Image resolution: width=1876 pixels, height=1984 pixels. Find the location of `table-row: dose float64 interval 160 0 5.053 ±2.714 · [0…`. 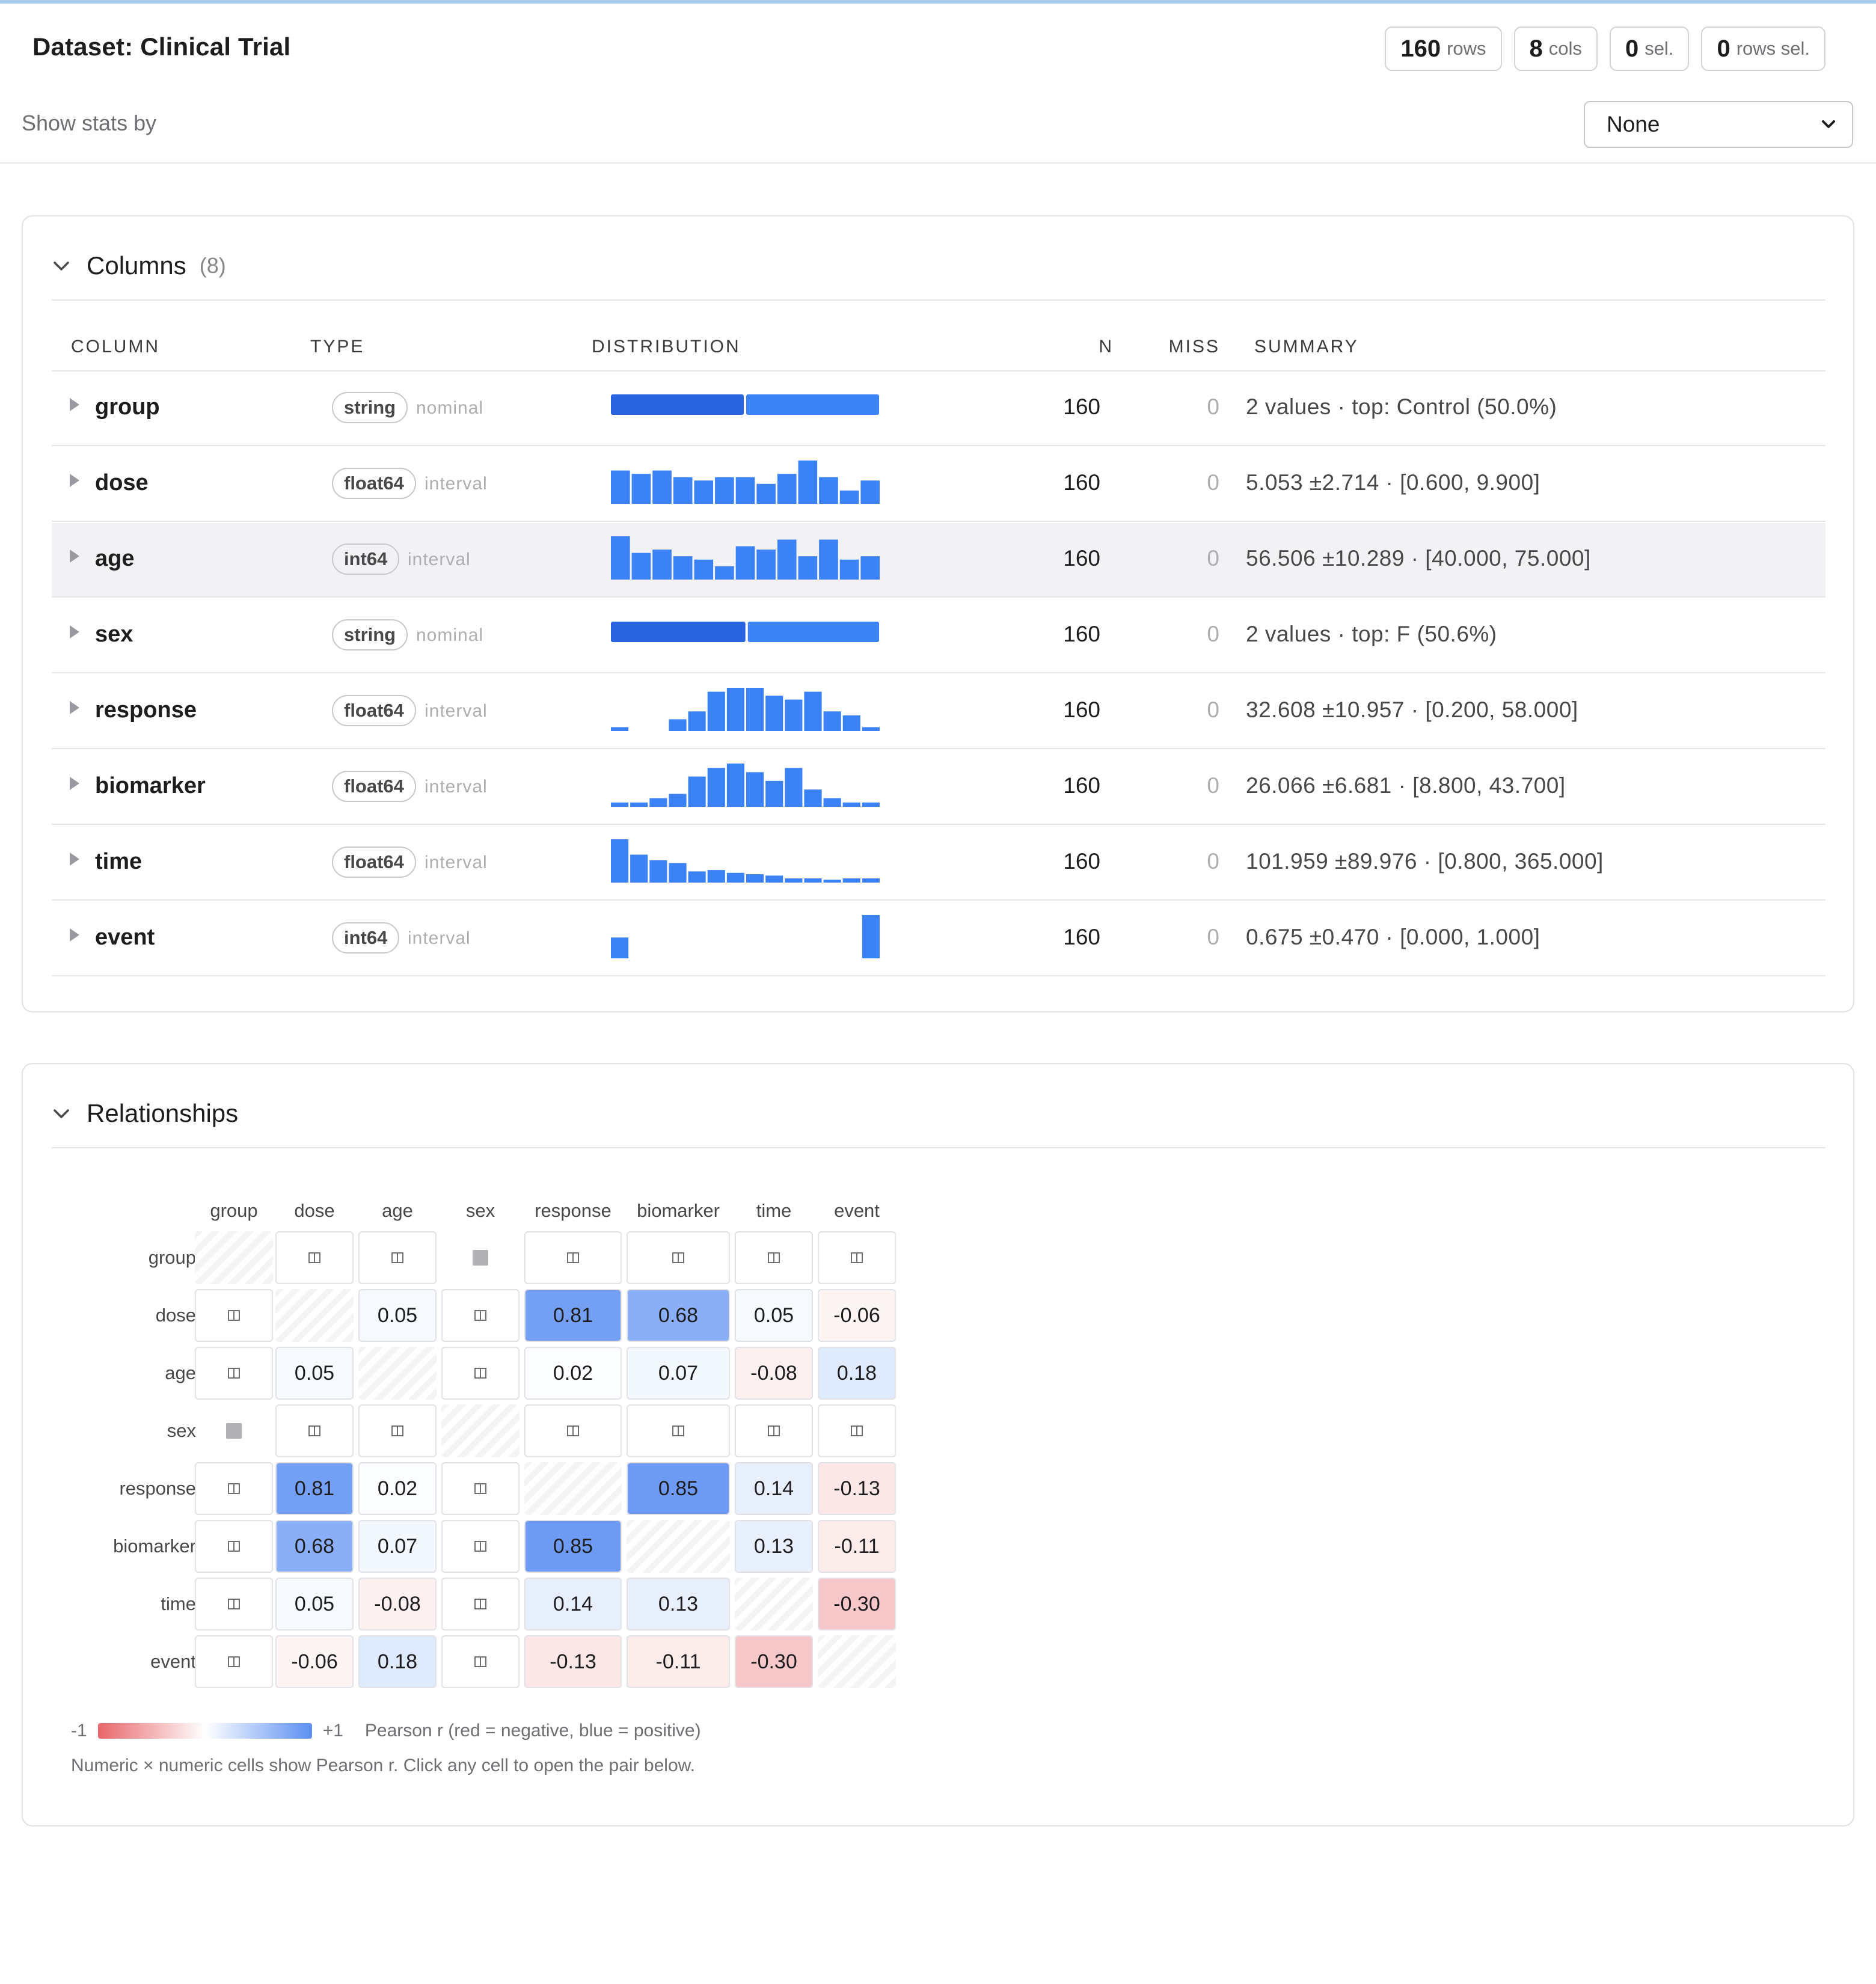

table-row: dose float64 interval 160 0 5.053 ±2.714 · [0… is located at coordinates (938, 484).